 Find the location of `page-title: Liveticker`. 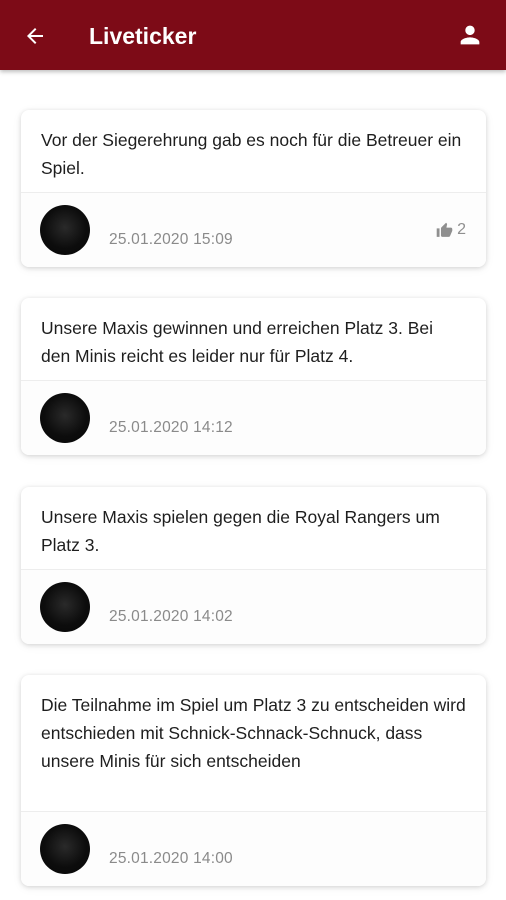

page-title: Liveticker is located at coordinates (143, 36).